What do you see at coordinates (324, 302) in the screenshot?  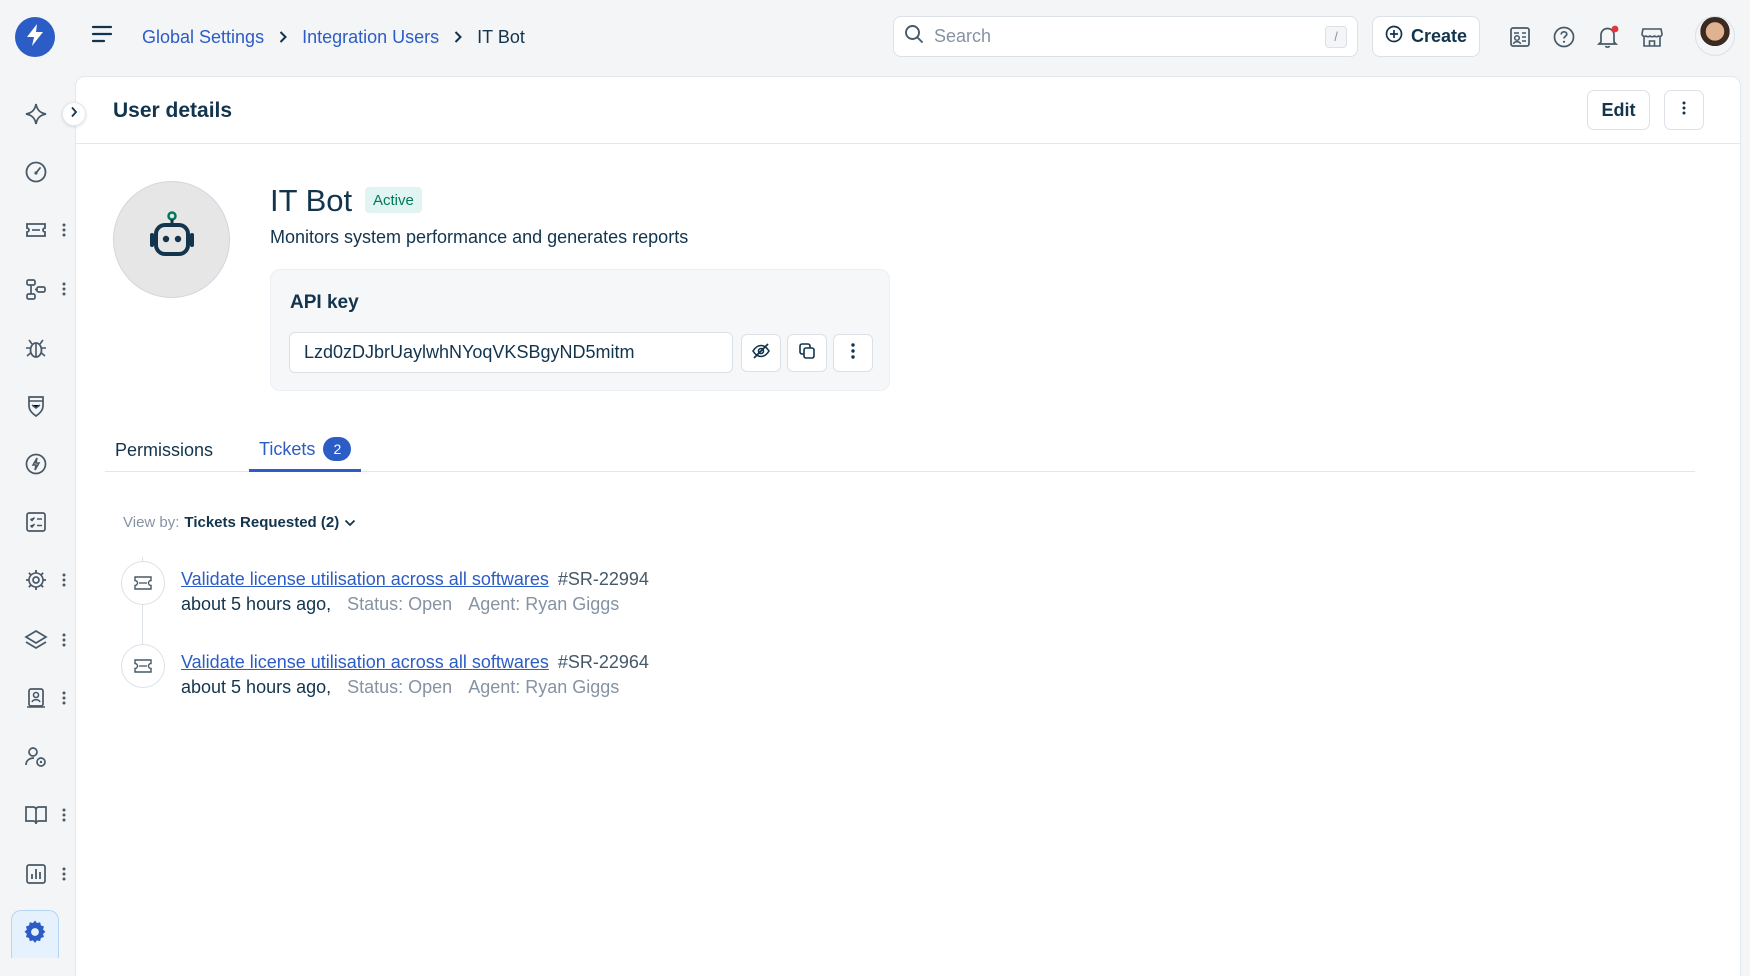 I see `api-key-title: API key` at bounding box center [324, 302].